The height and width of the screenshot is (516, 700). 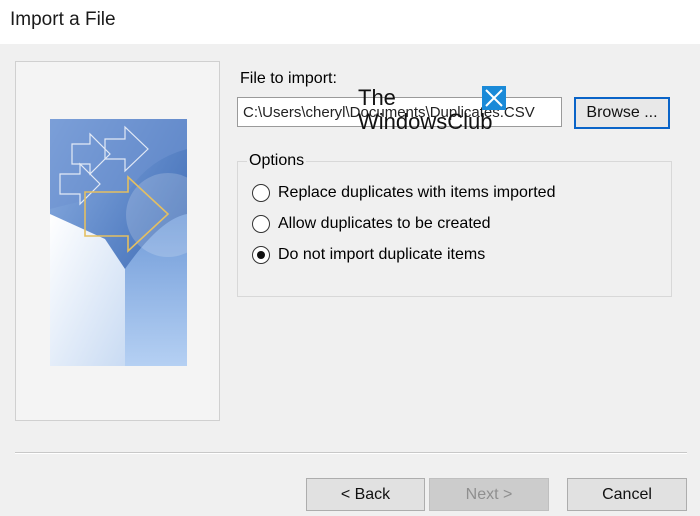 What do you see at coordinates (63, 19) in the screenshot?
I see `window-title: Import a File` at bounding box center [63, 19].